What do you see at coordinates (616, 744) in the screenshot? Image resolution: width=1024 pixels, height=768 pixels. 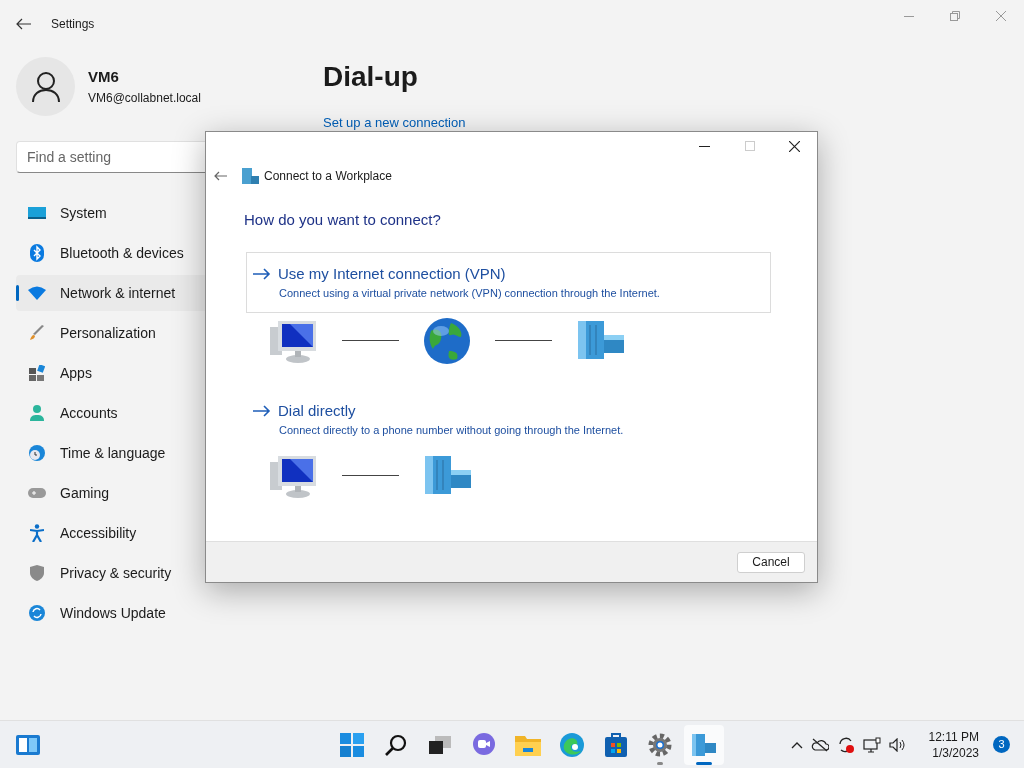 I see `store-icon` at bounding box center [616, 744].